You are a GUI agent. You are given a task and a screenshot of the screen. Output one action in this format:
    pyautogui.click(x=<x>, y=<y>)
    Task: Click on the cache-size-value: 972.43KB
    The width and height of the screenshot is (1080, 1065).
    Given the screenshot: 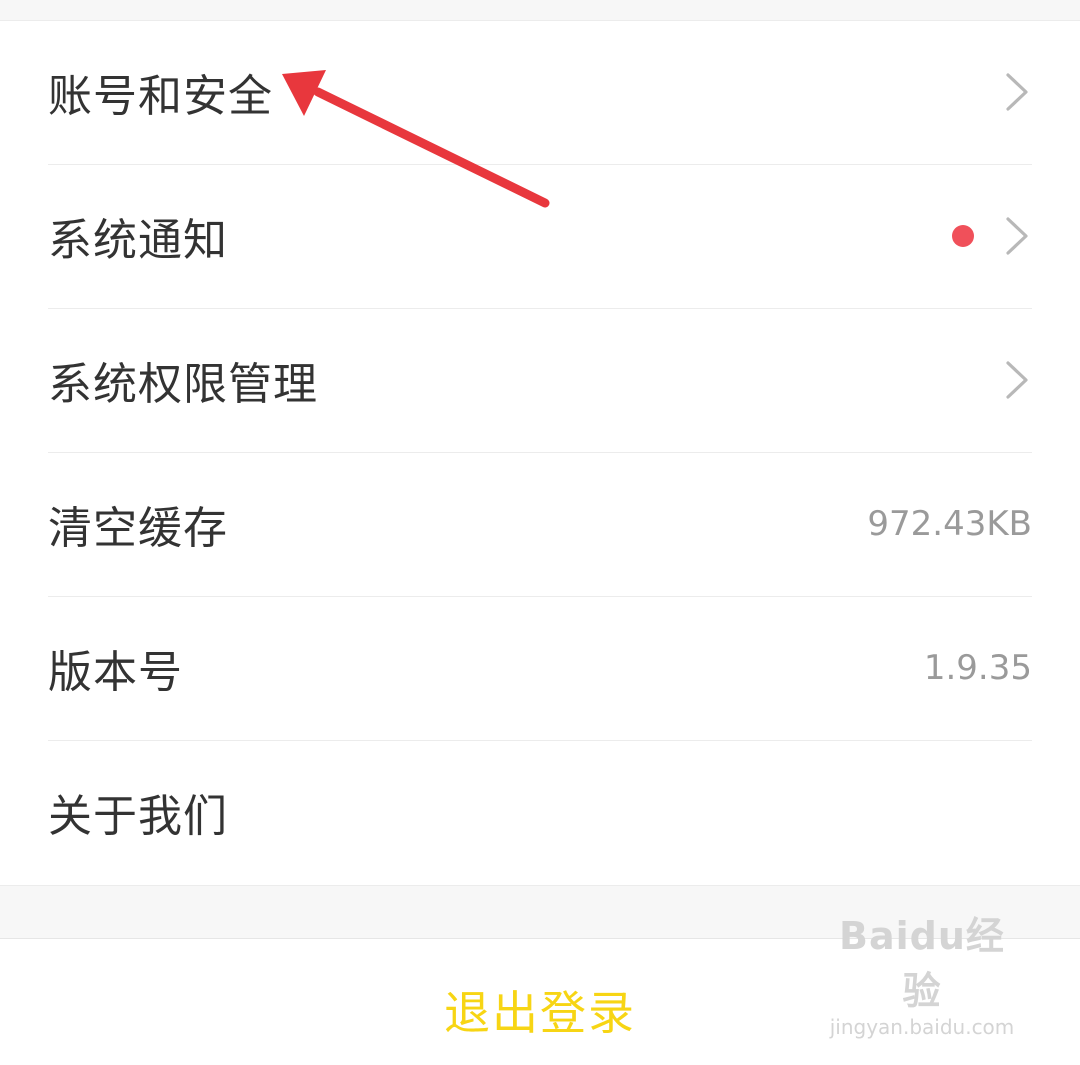 What is the action you would take?
    pyautogui.click(x=949, y=523)
    